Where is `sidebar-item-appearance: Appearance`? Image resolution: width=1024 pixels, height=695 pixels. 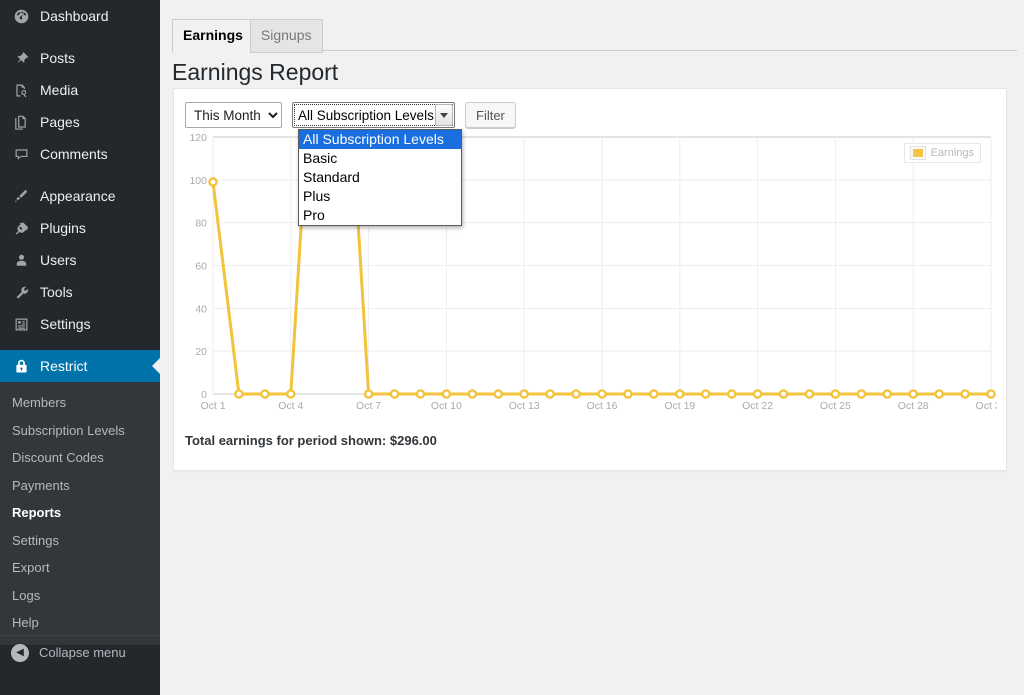 sidebar-item-appearance: Appearance is located at coordinates (80, 196).